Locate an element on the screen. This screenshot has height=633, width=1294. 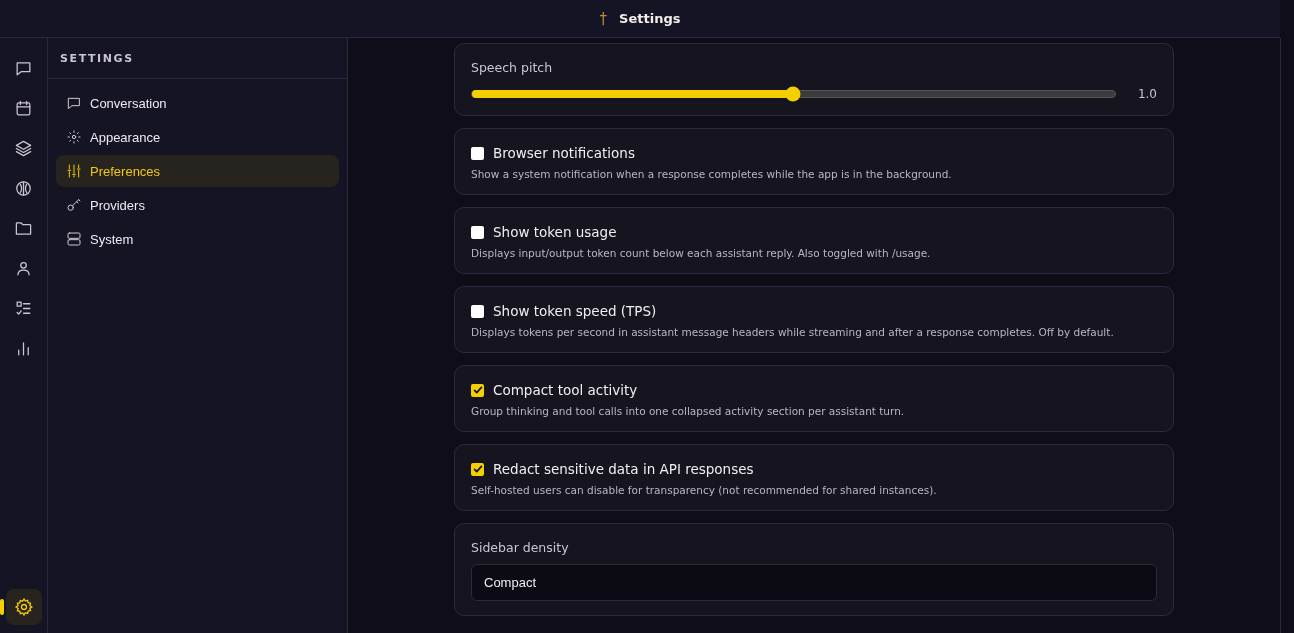
setting-description: Displays tokens per second in assistant message headers while streaming and after a response completes. Off by default. is located at coordinates (793, 332).